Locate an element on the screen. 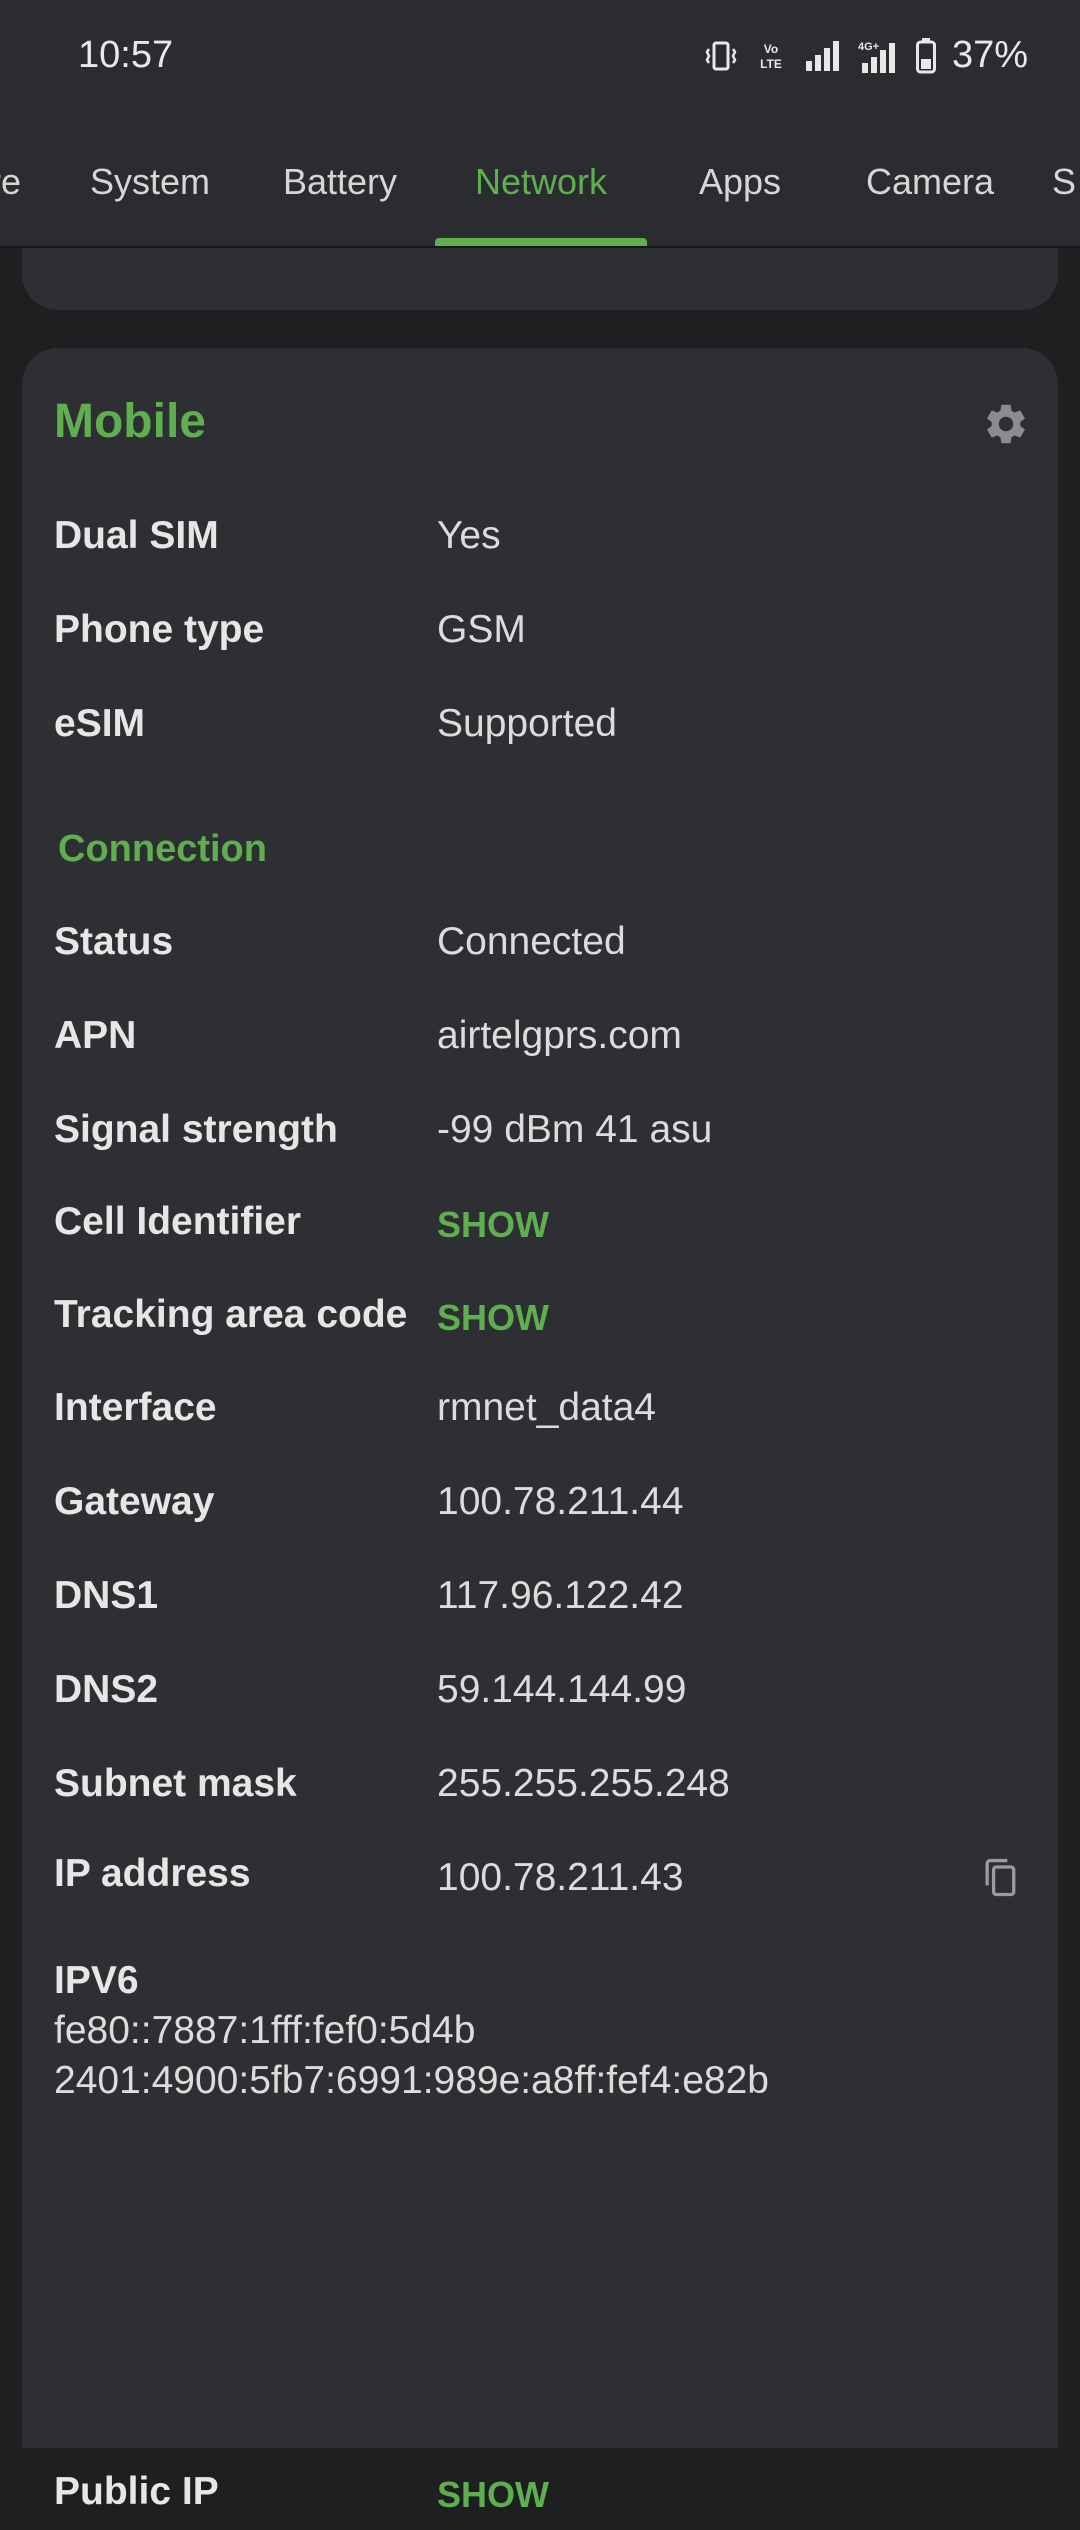 The image size is (1080, 2530). previous-card is located at coordinates (540, 279).